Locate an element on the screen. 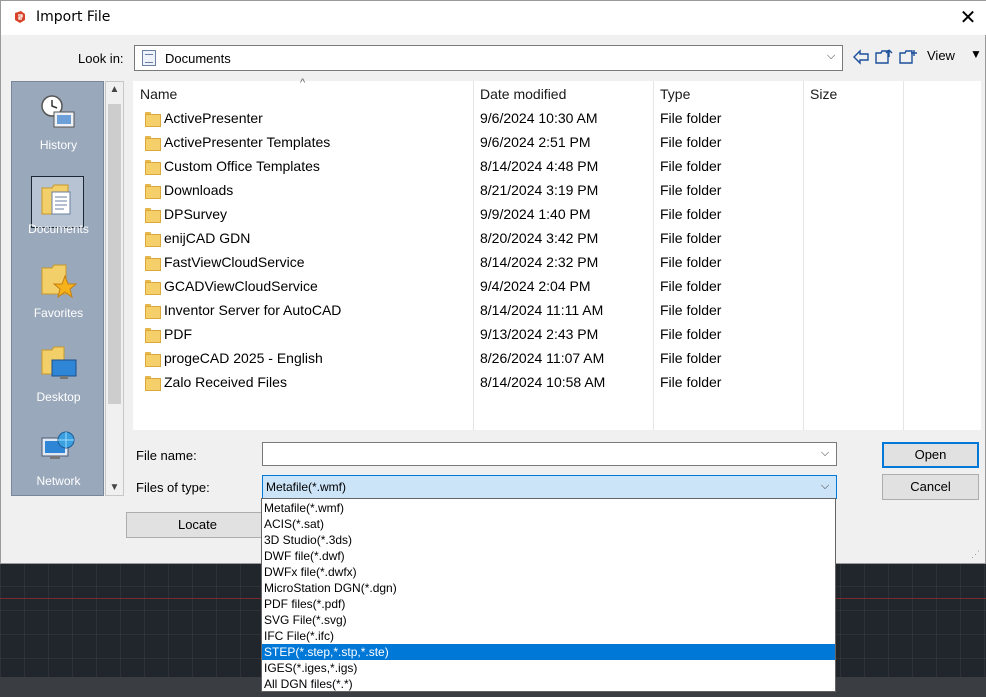  files-of-type-label: Files of type: is located at coordinates (173, 487).